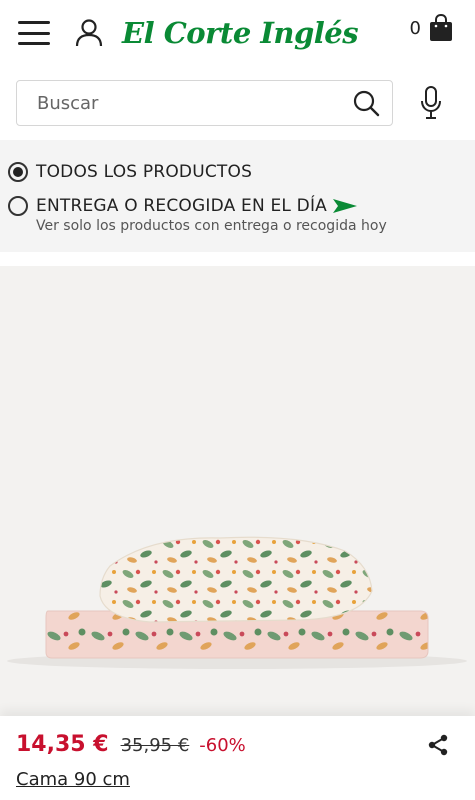 Image resolution: width=475 pixels, height=800 pixels. I want to click on cart-button: 0, so click(431, 28).